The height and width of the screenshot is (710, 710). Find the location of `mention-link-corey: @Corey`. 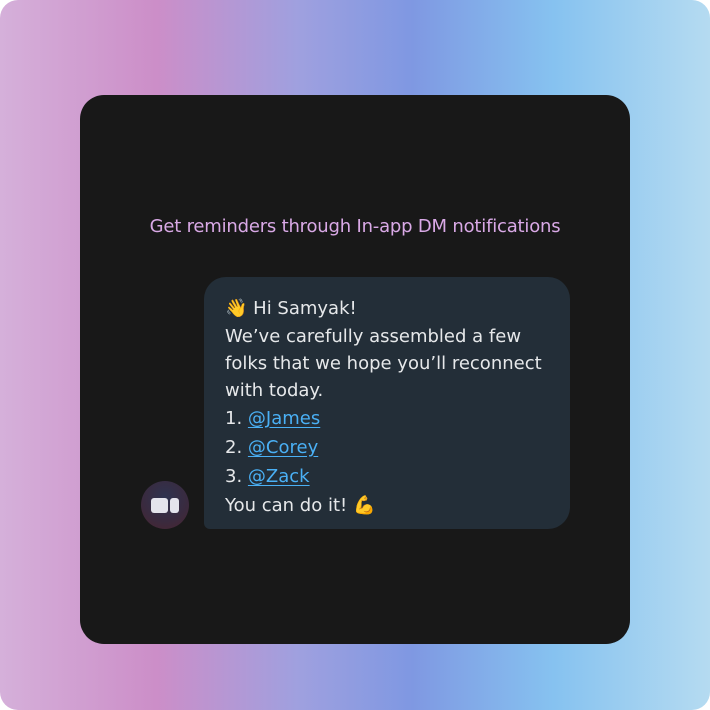

mention-link-corey: @Corey is located at coordinates (283, 447).